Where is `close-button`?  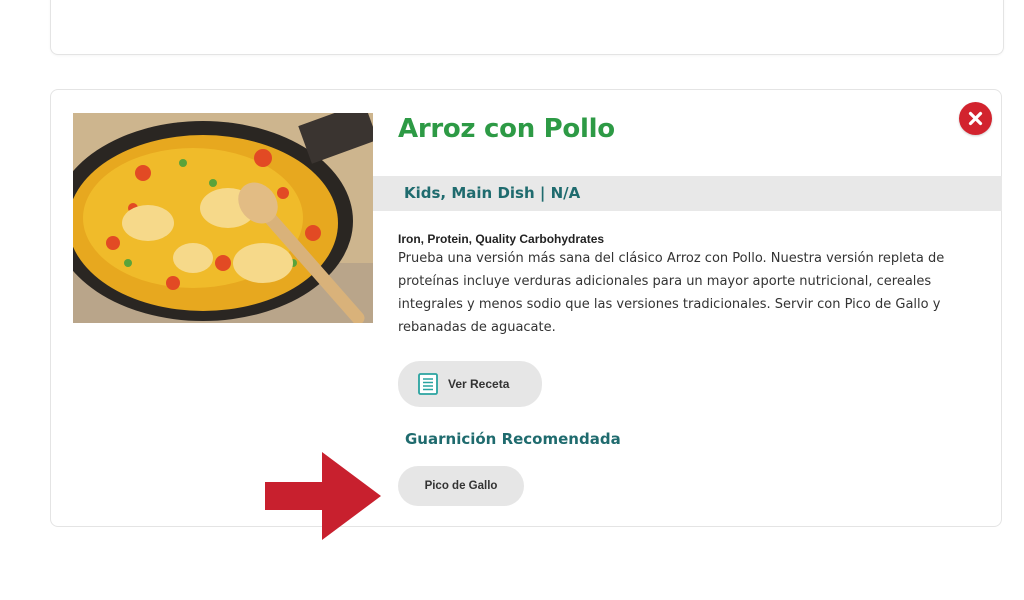 close-button is located at coordinates (975, 118).